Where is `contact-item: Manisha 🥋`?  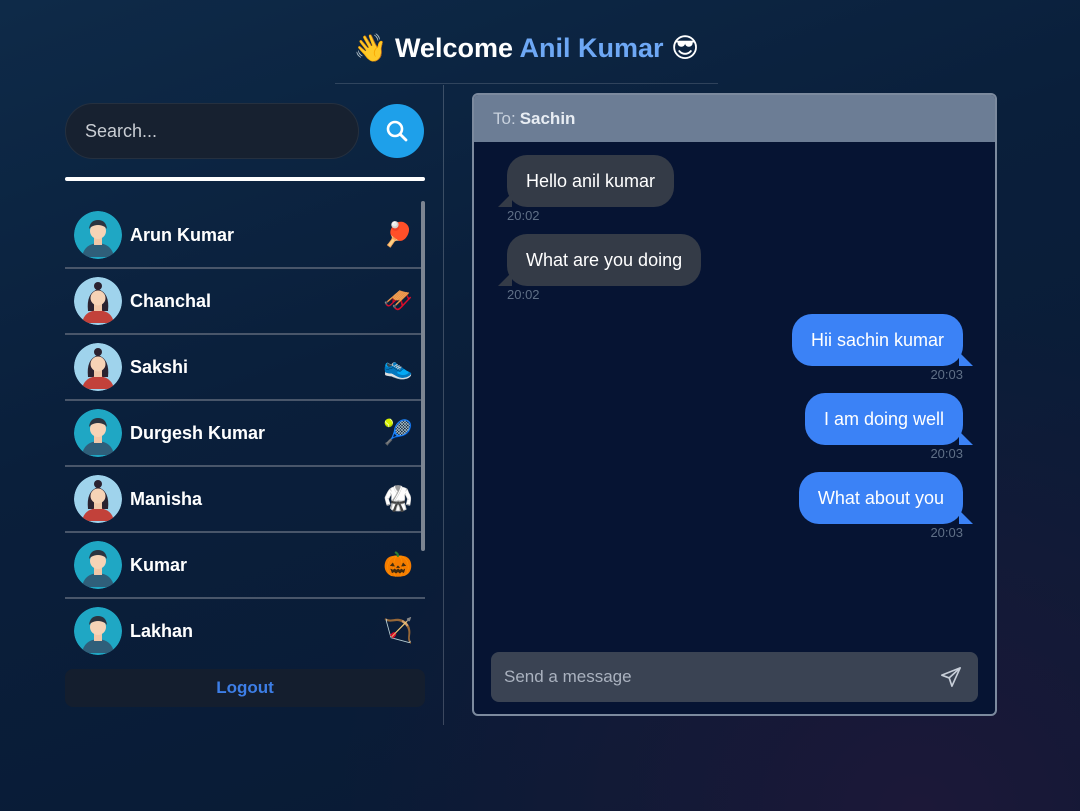
contact-item: Manisha 🥋 is located at coordinates (245, 500).